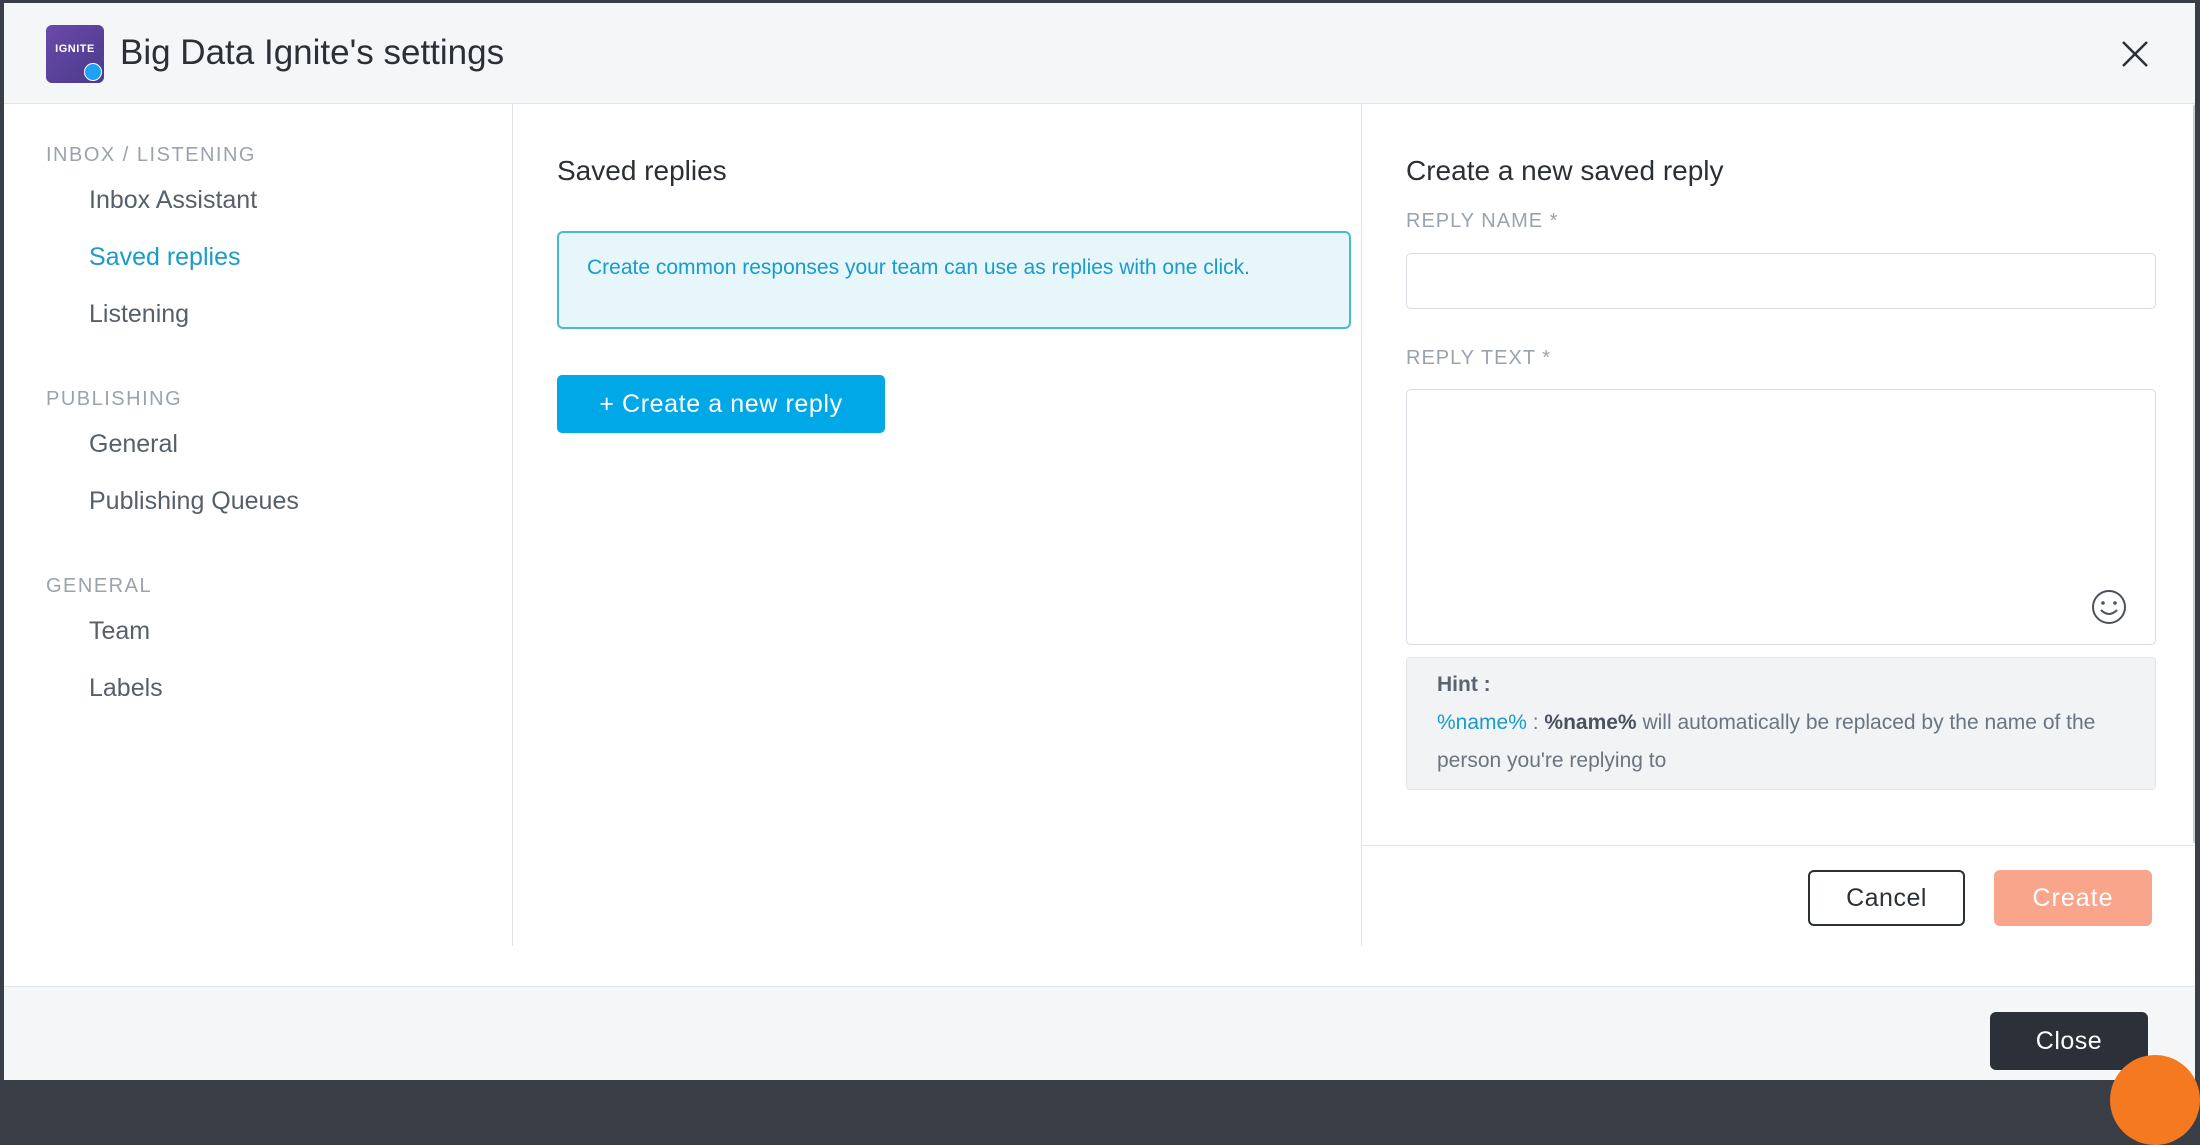 This screenshot has width=2200, height=1145. I want to click on sidebar-item-listening: Listening, so click(139, 314).